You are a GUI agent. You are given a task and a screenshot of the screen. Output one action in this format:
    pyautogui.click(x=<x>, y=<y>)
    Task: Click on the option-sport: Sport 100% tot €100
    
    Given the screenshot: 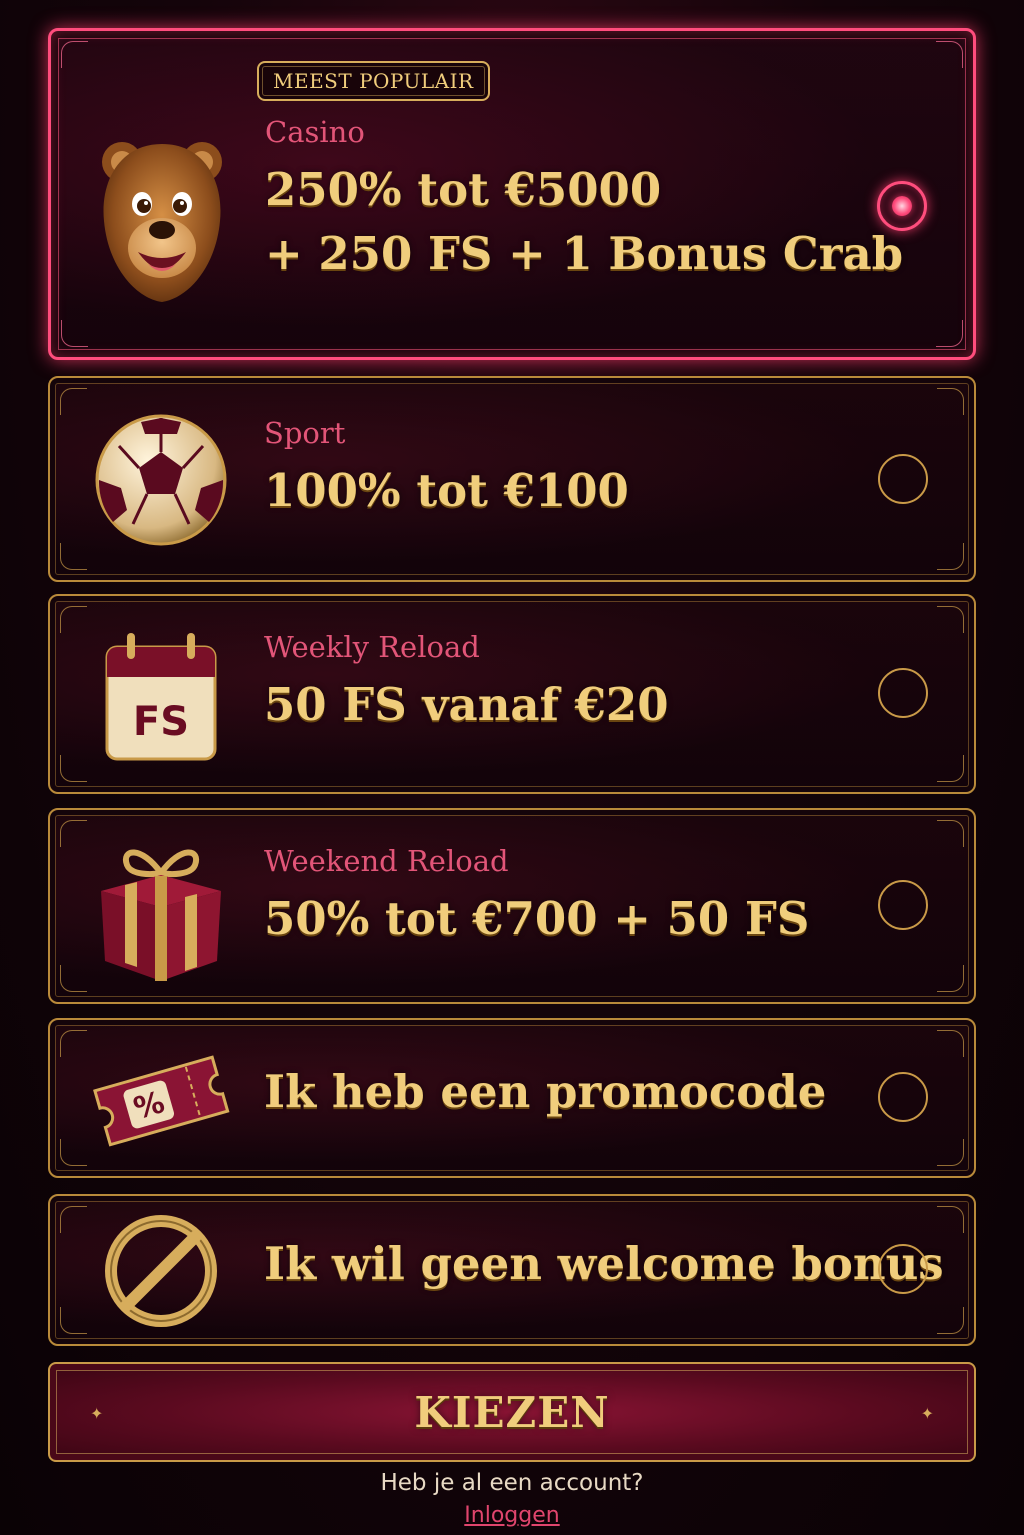 What is the action you would take?
    pyautogui.click(x=512, y=479)
    